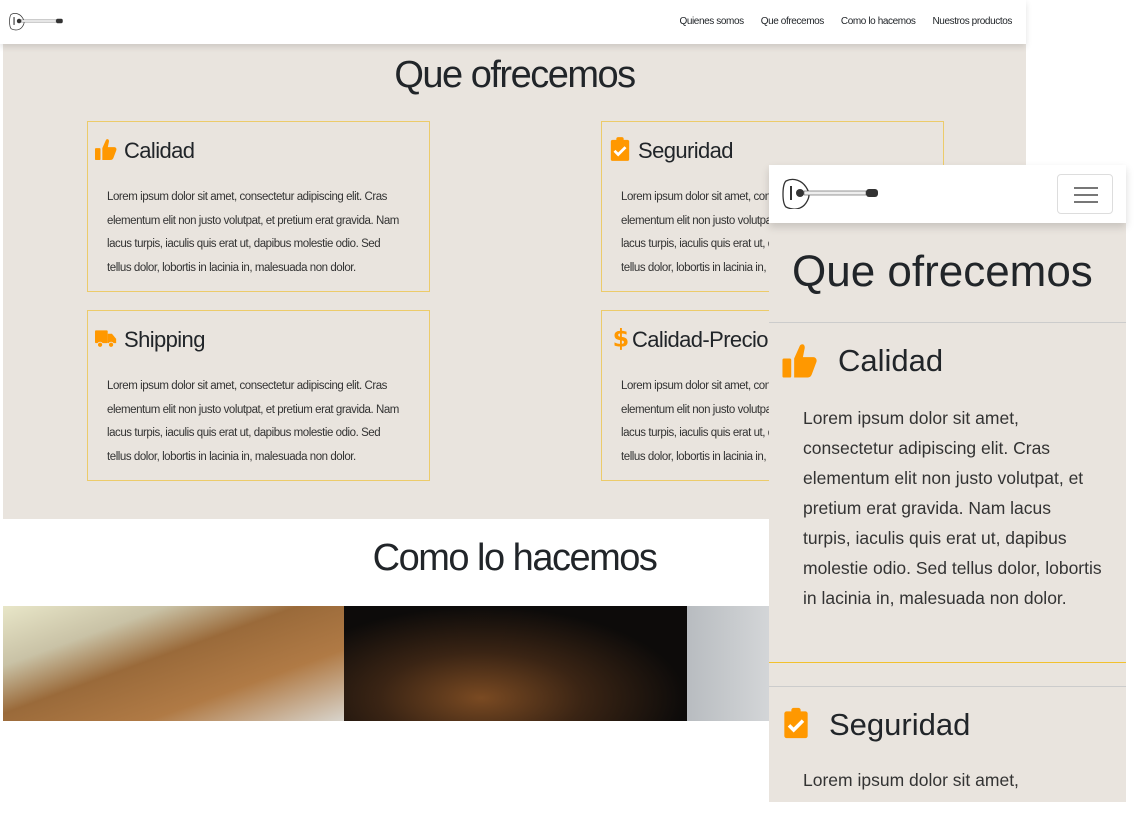  Describe the element at coordinates (1085, 194) in the screenshot. I see `hamburger-menu-button` at that location.